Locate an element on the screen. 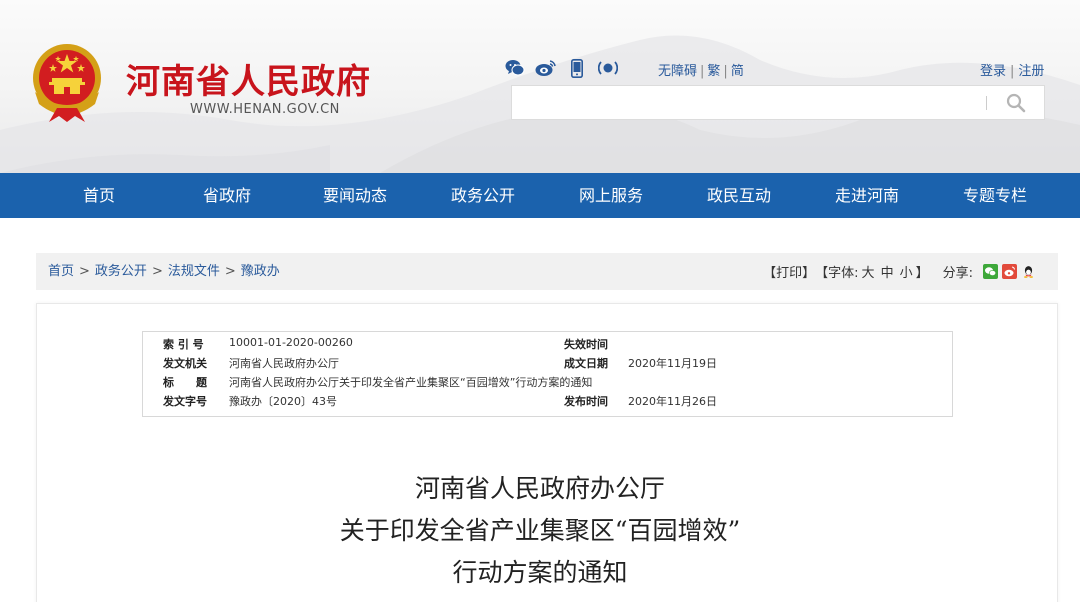 The image size is (1080, 602). site-url: WWW.HENAN.GOV.CN is located at coordinates (265, 109).